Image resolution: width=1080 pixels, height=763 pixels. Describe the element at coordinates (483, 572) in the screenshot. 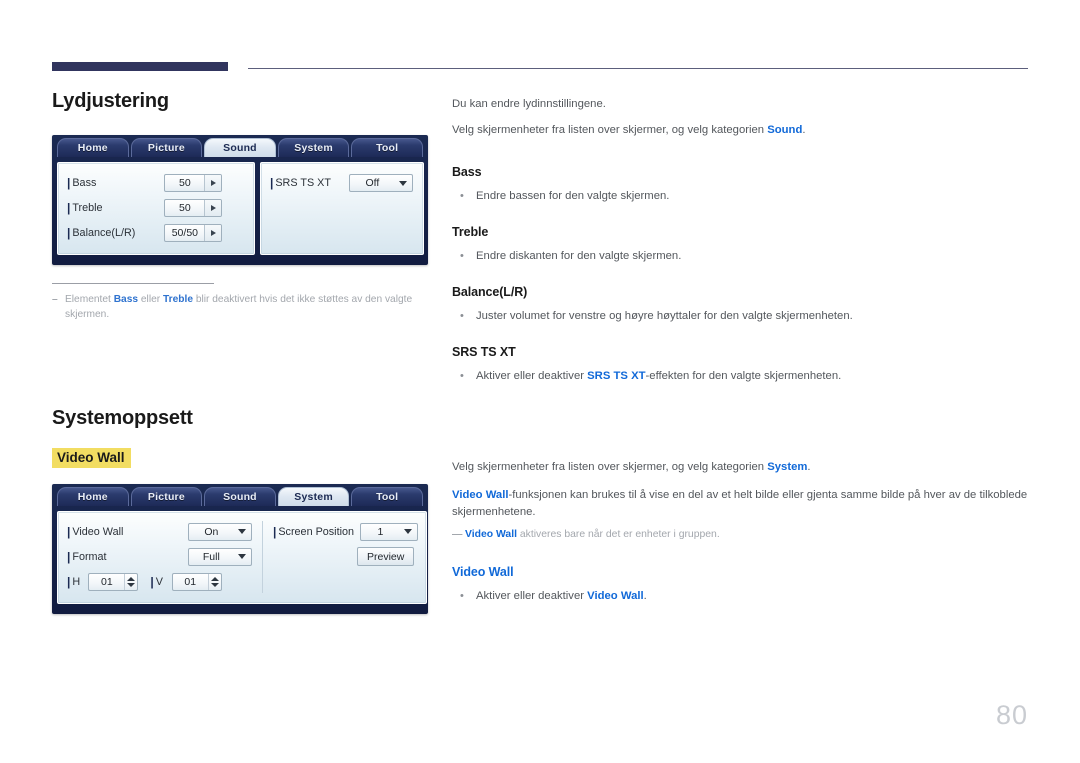

I see `item-head-video-wall: Video Wall` at that location.